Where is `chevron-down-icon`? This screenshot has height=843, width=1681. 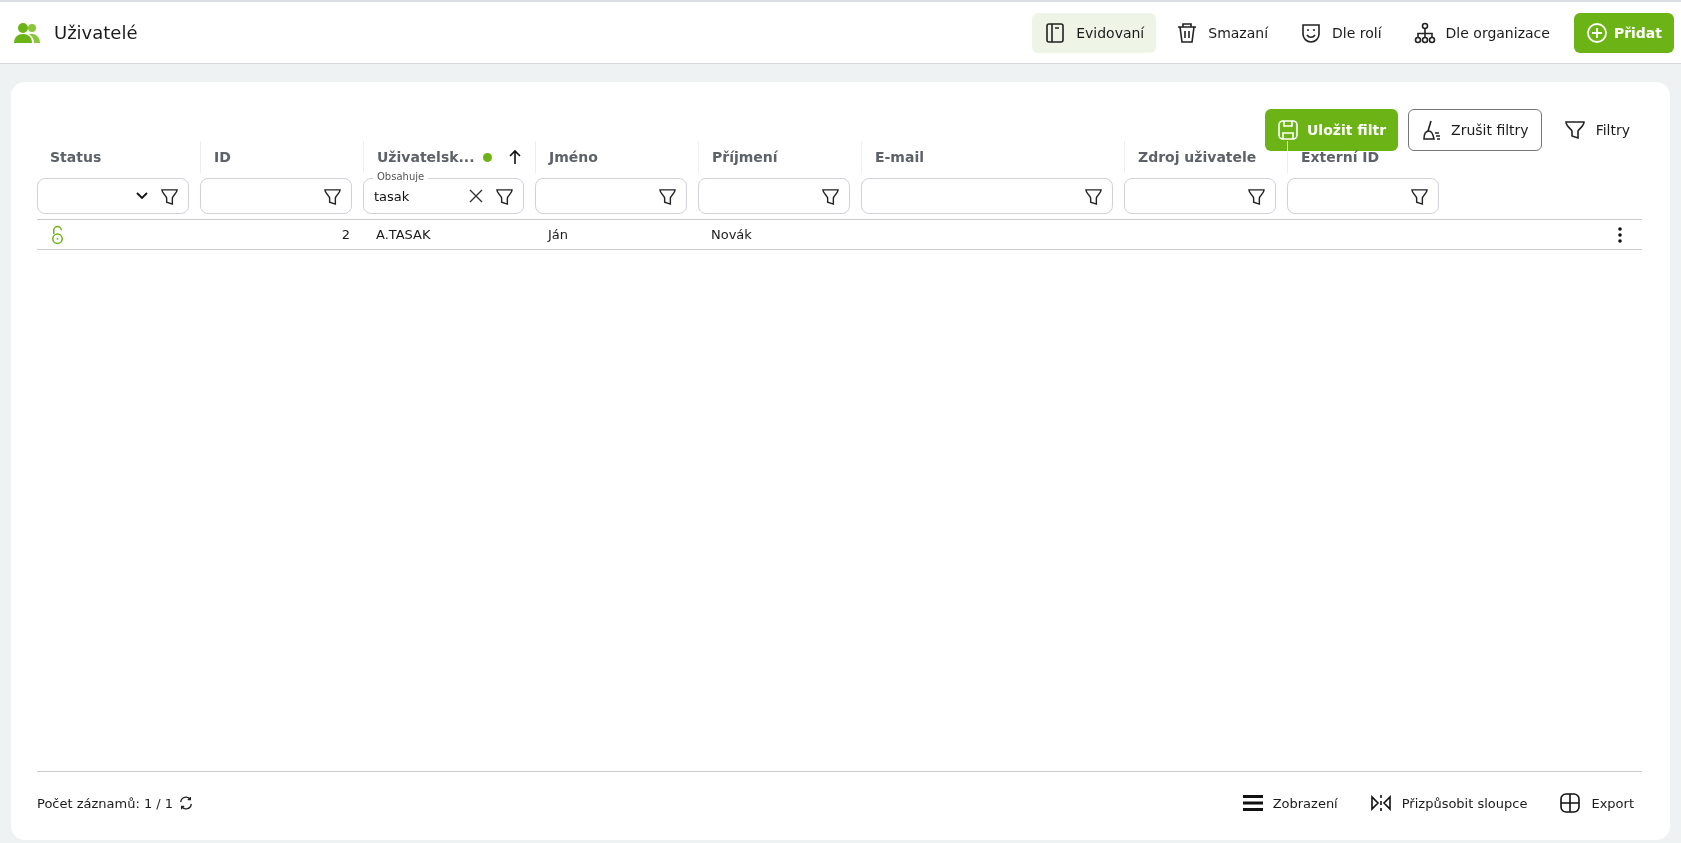
chevron-down-icon is located at coordinates (142, 196).